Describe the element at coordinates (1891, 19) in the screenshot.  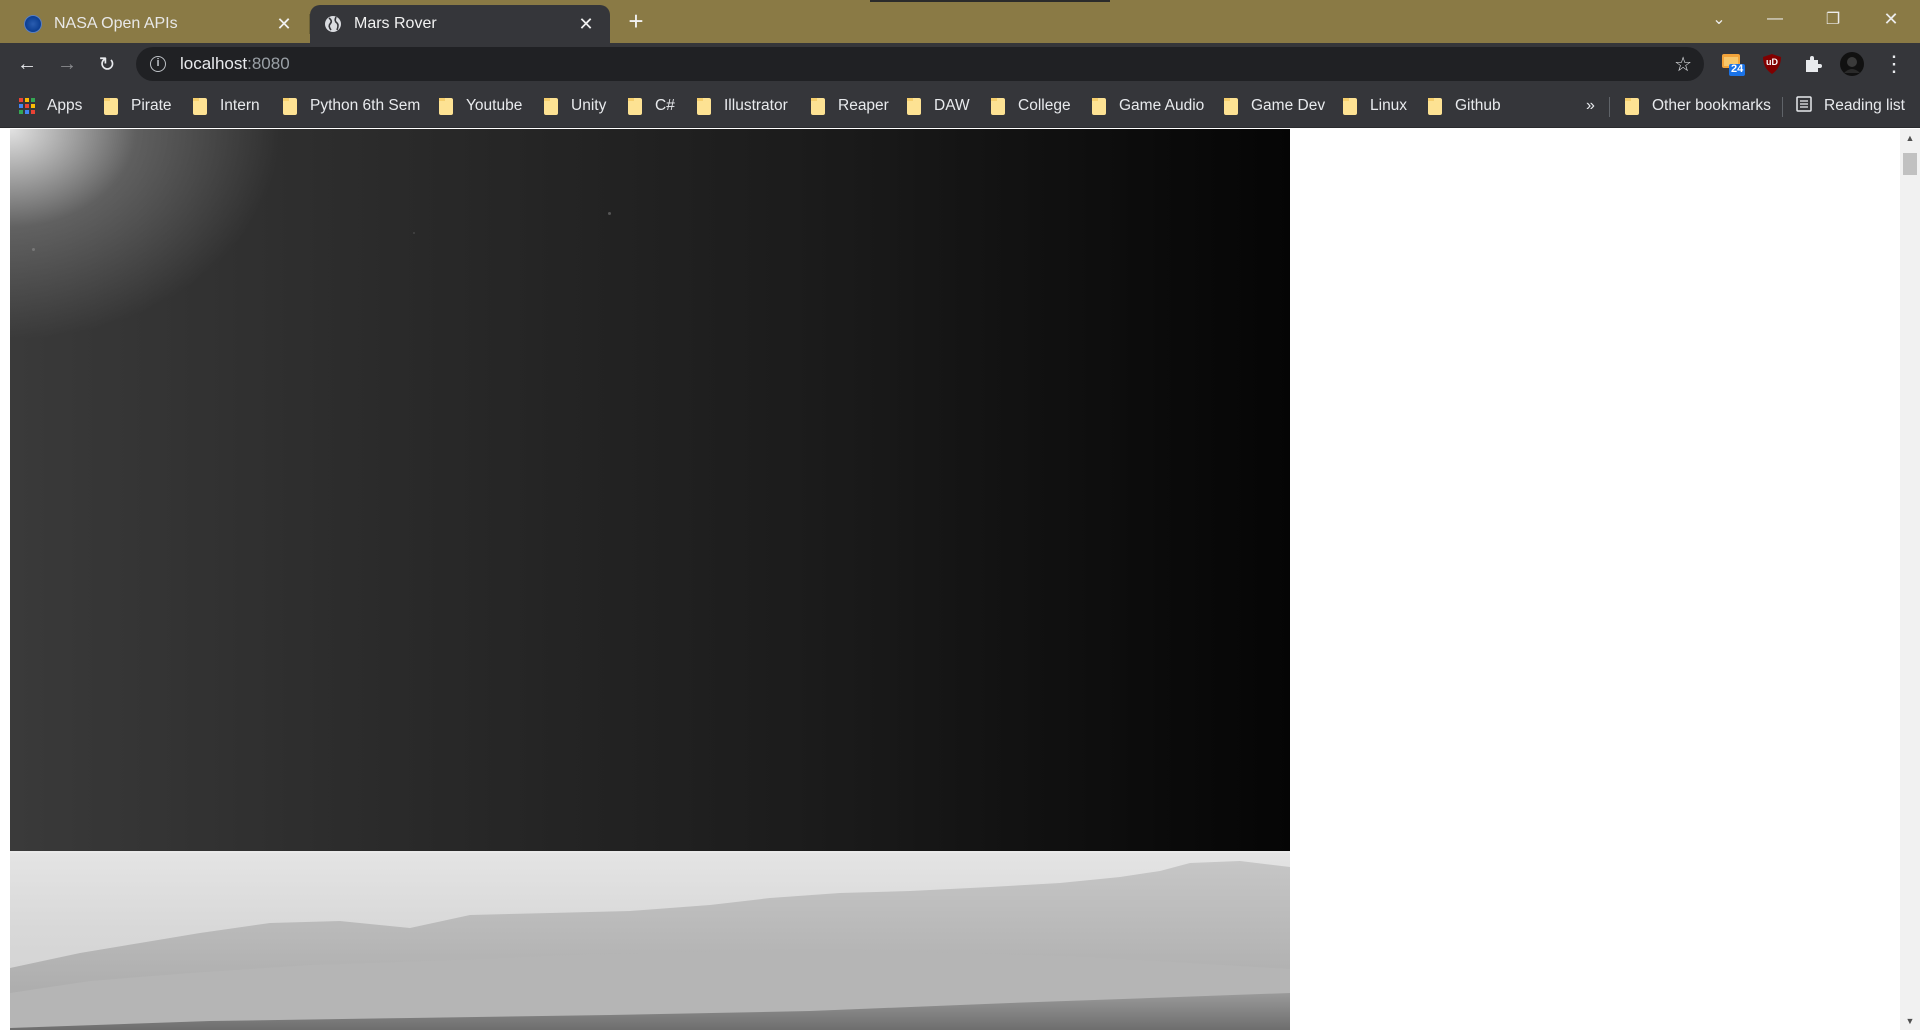
I see `close-window-button: ✕` at that location.